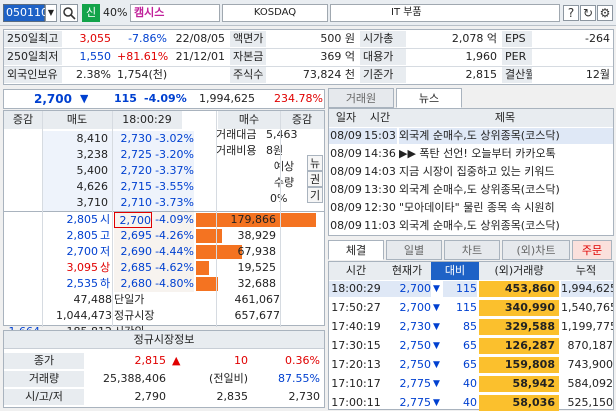  I want to click on info-v1-0: 3,055, so click(95, 38).